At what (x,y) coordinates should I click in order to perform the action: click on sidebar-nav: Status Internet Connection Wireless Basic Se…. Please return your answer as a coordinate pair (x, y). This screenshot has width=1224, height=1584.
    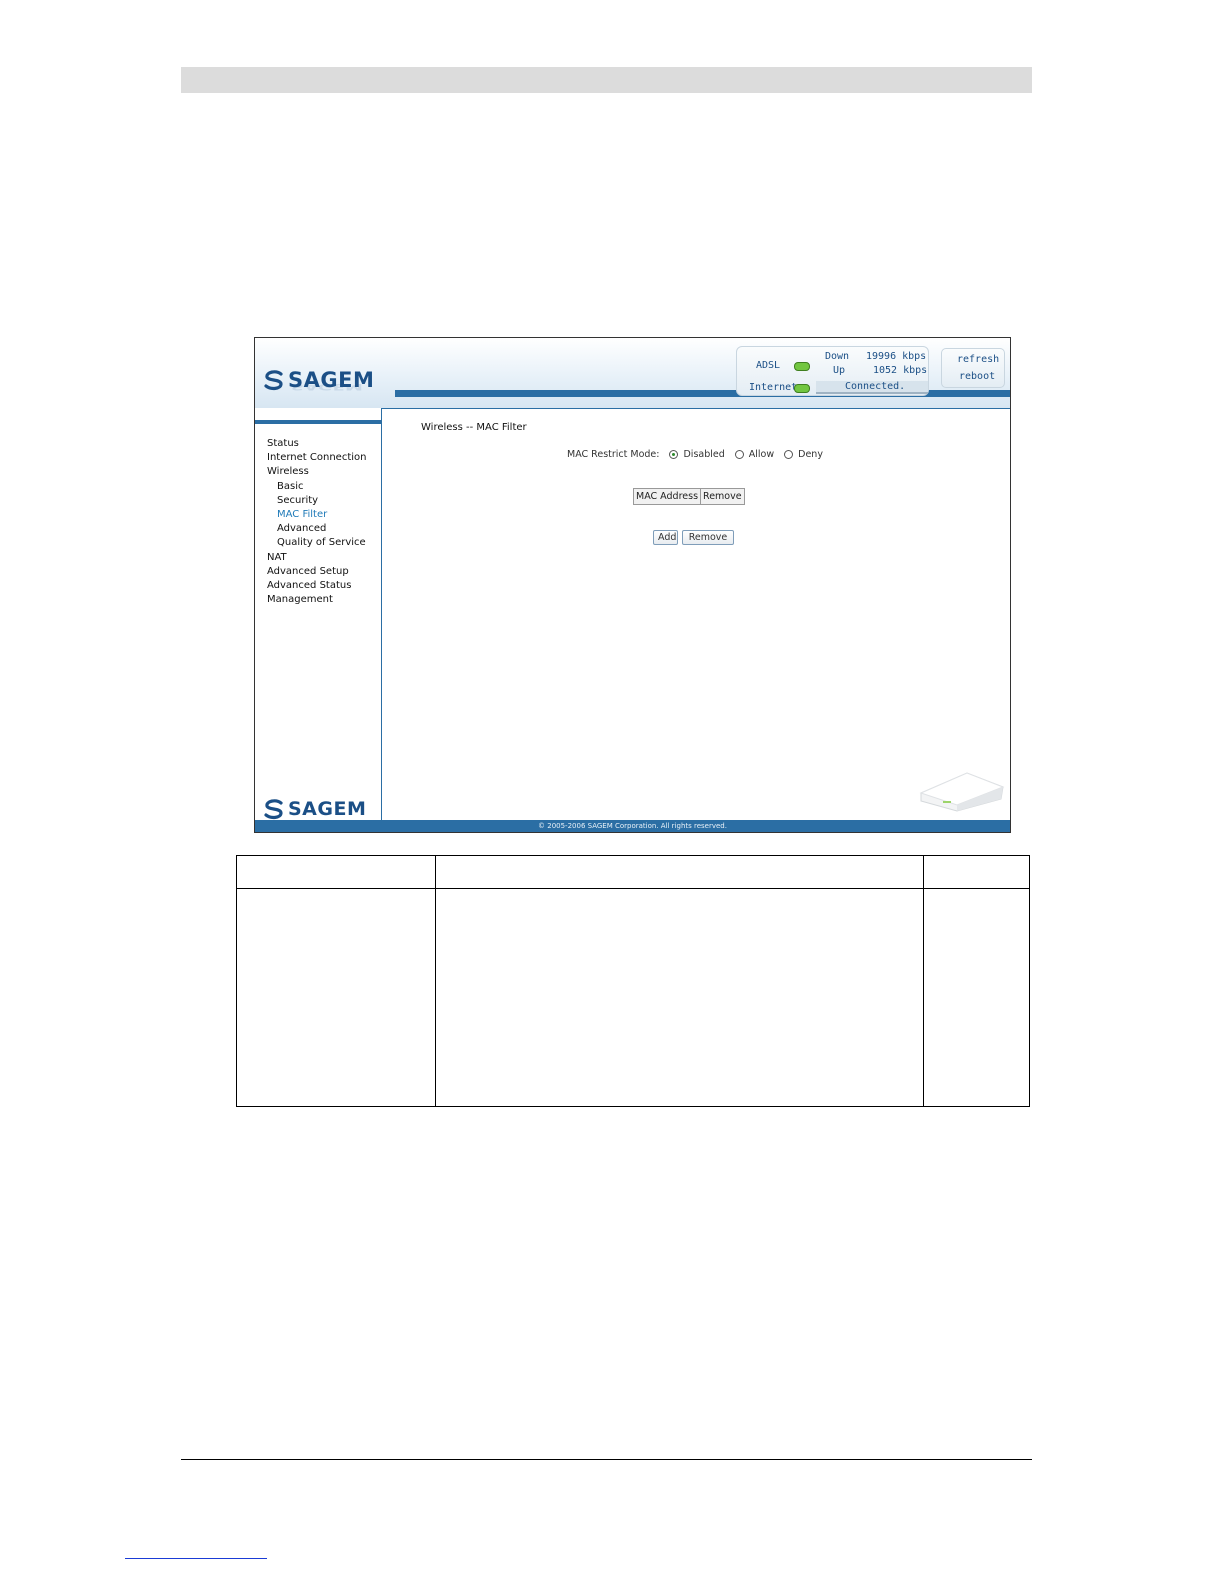
    Looking at the image, I should click on (316, 522).